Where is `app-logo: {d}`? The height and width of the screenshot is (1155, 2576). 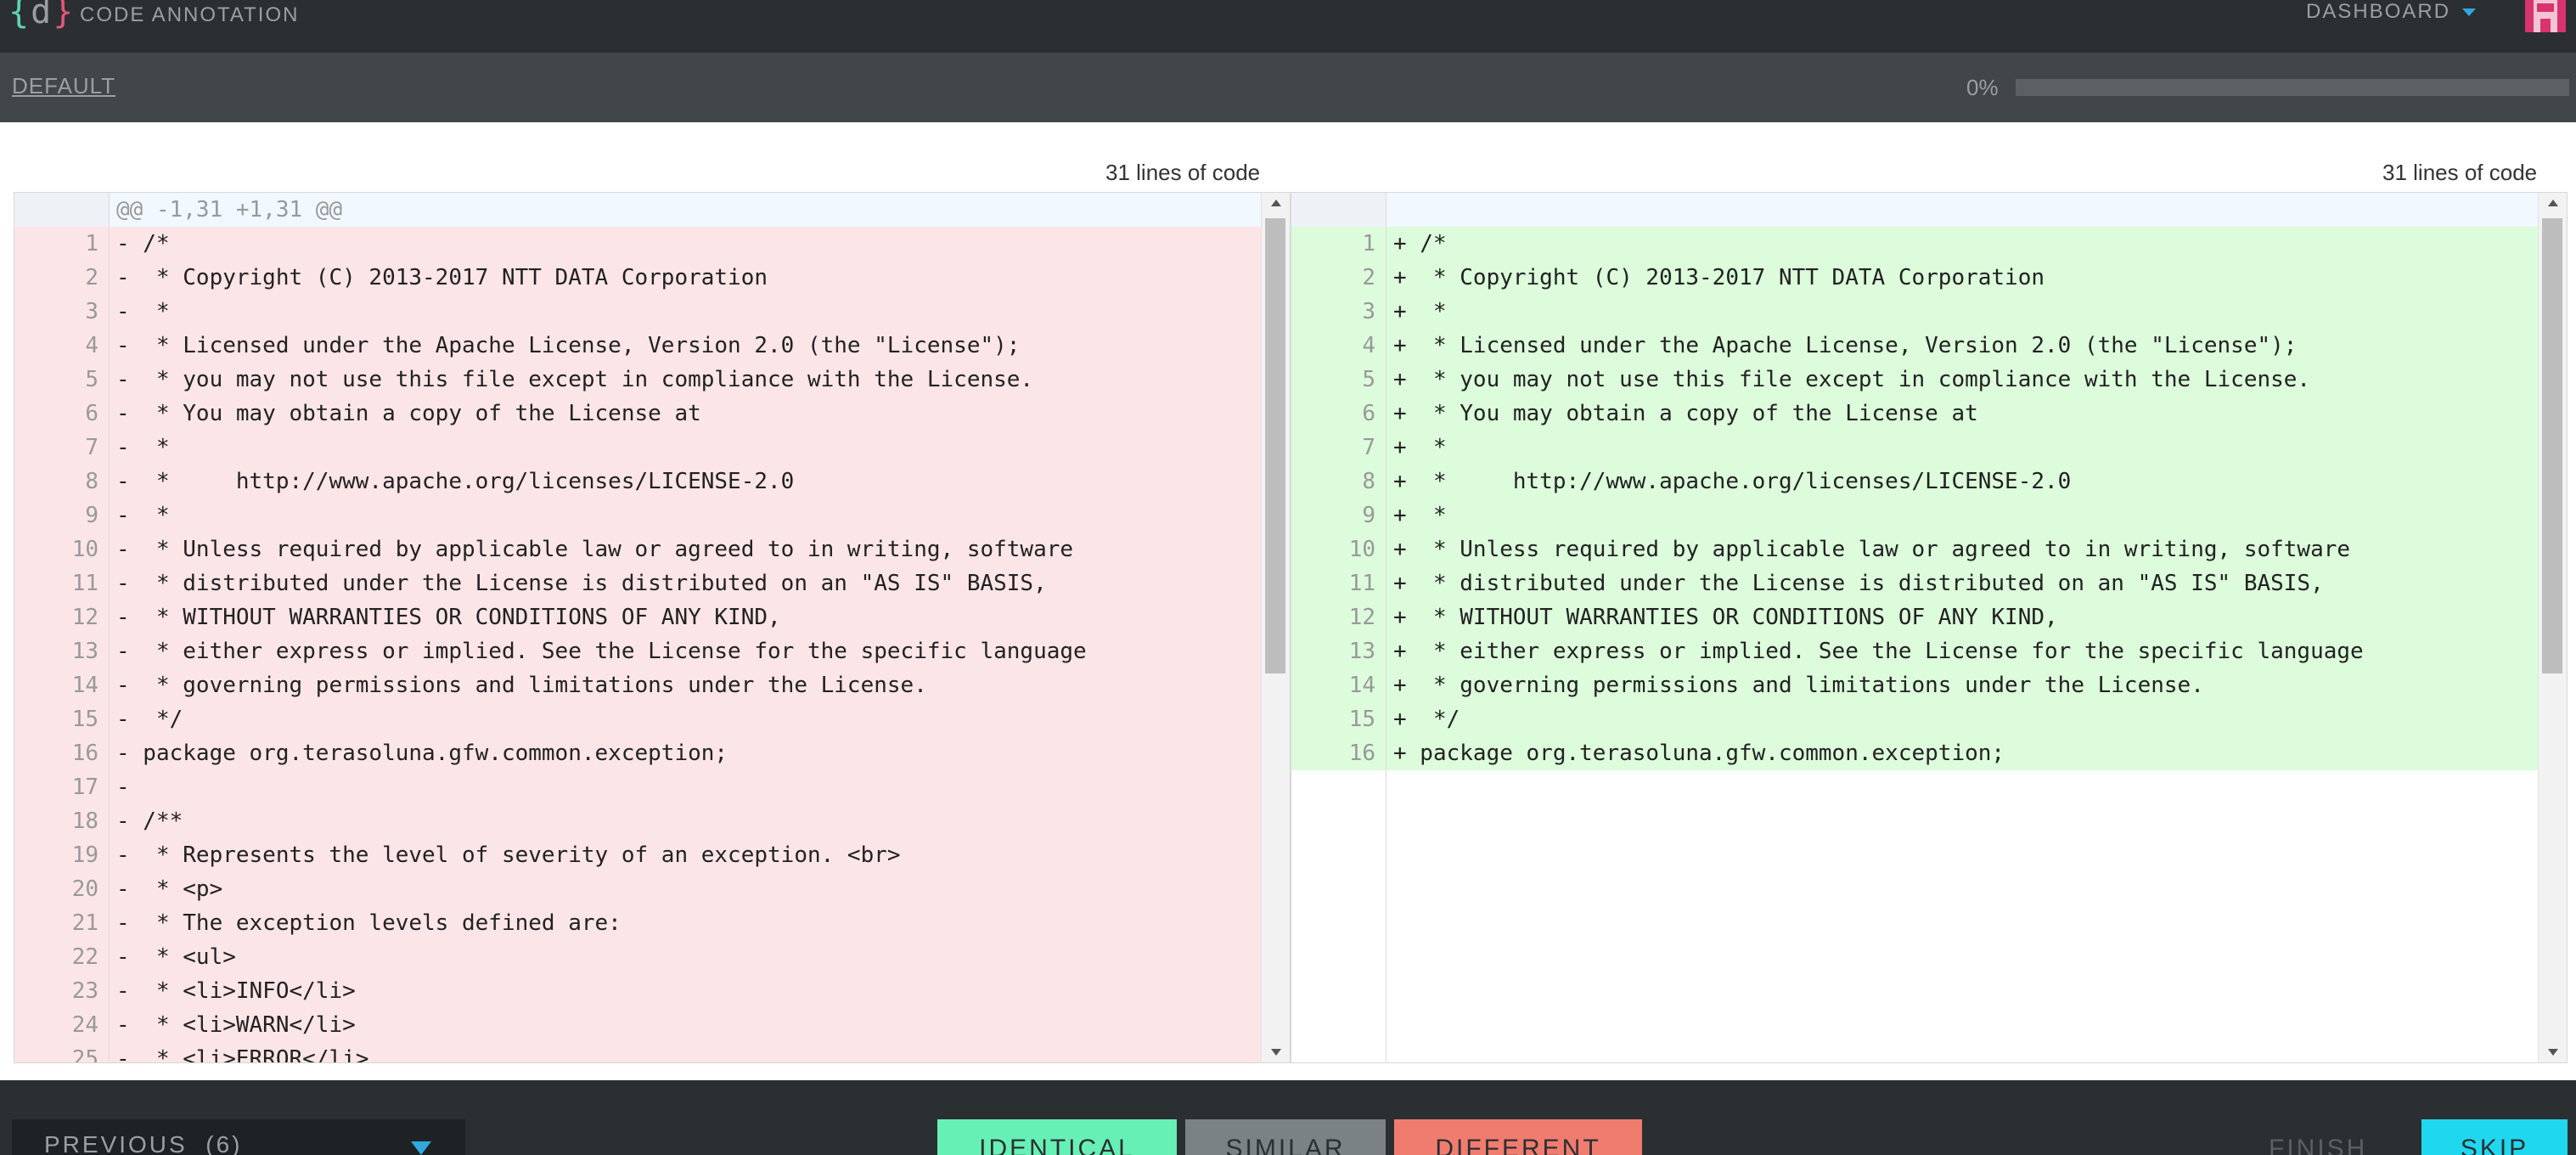
app-logo: {d} is located at coordinates (40, 14).